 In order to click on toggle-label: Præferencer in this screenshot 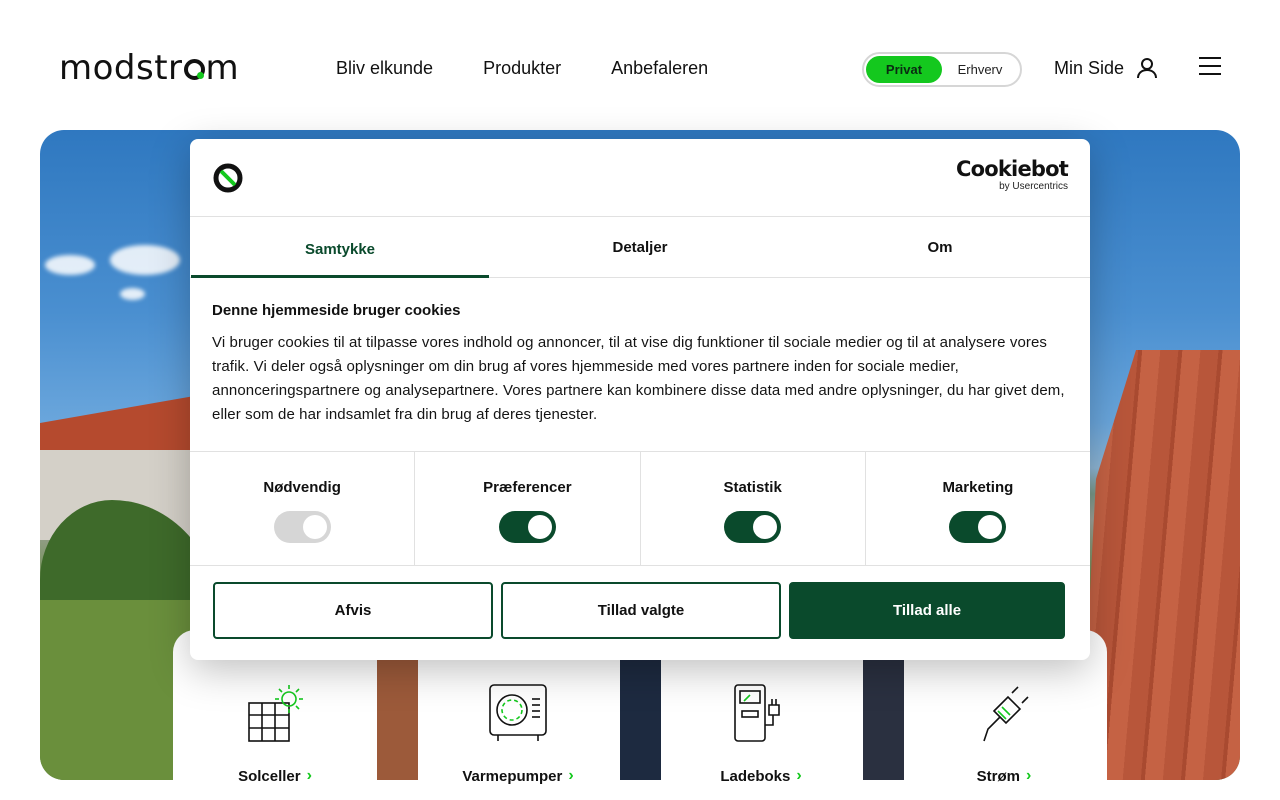, I will do `click(527, 487)`.